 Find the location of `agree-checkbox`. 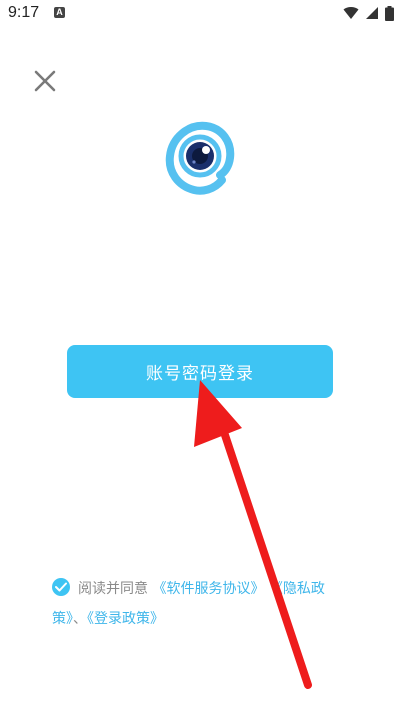

agree-checkbox is located at coordinates (61, 587).